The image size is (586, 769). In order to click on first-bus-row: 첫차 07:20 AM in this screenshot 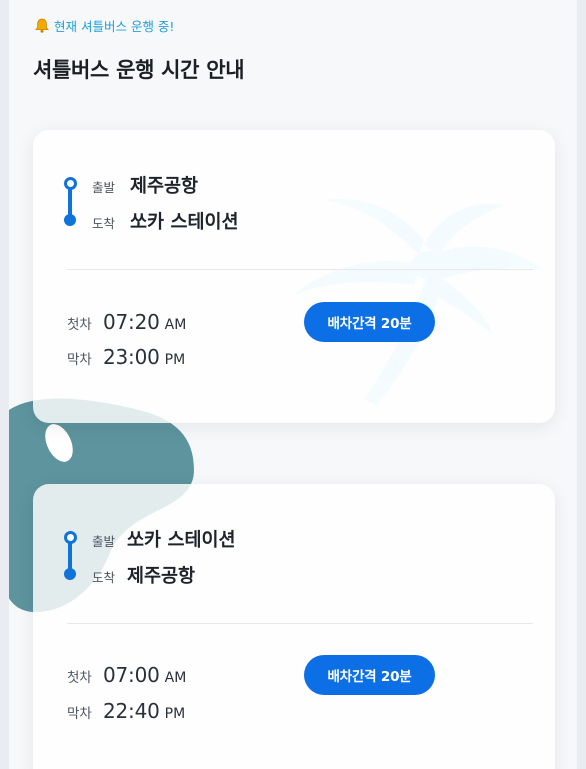, I will do `click(126, 322)`.